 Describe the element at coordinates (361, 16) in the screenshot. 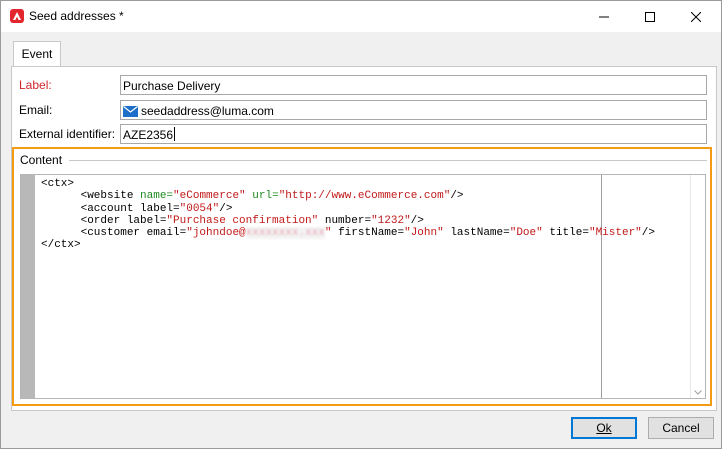

I see `title-bar: Seed addresses *` at that location.